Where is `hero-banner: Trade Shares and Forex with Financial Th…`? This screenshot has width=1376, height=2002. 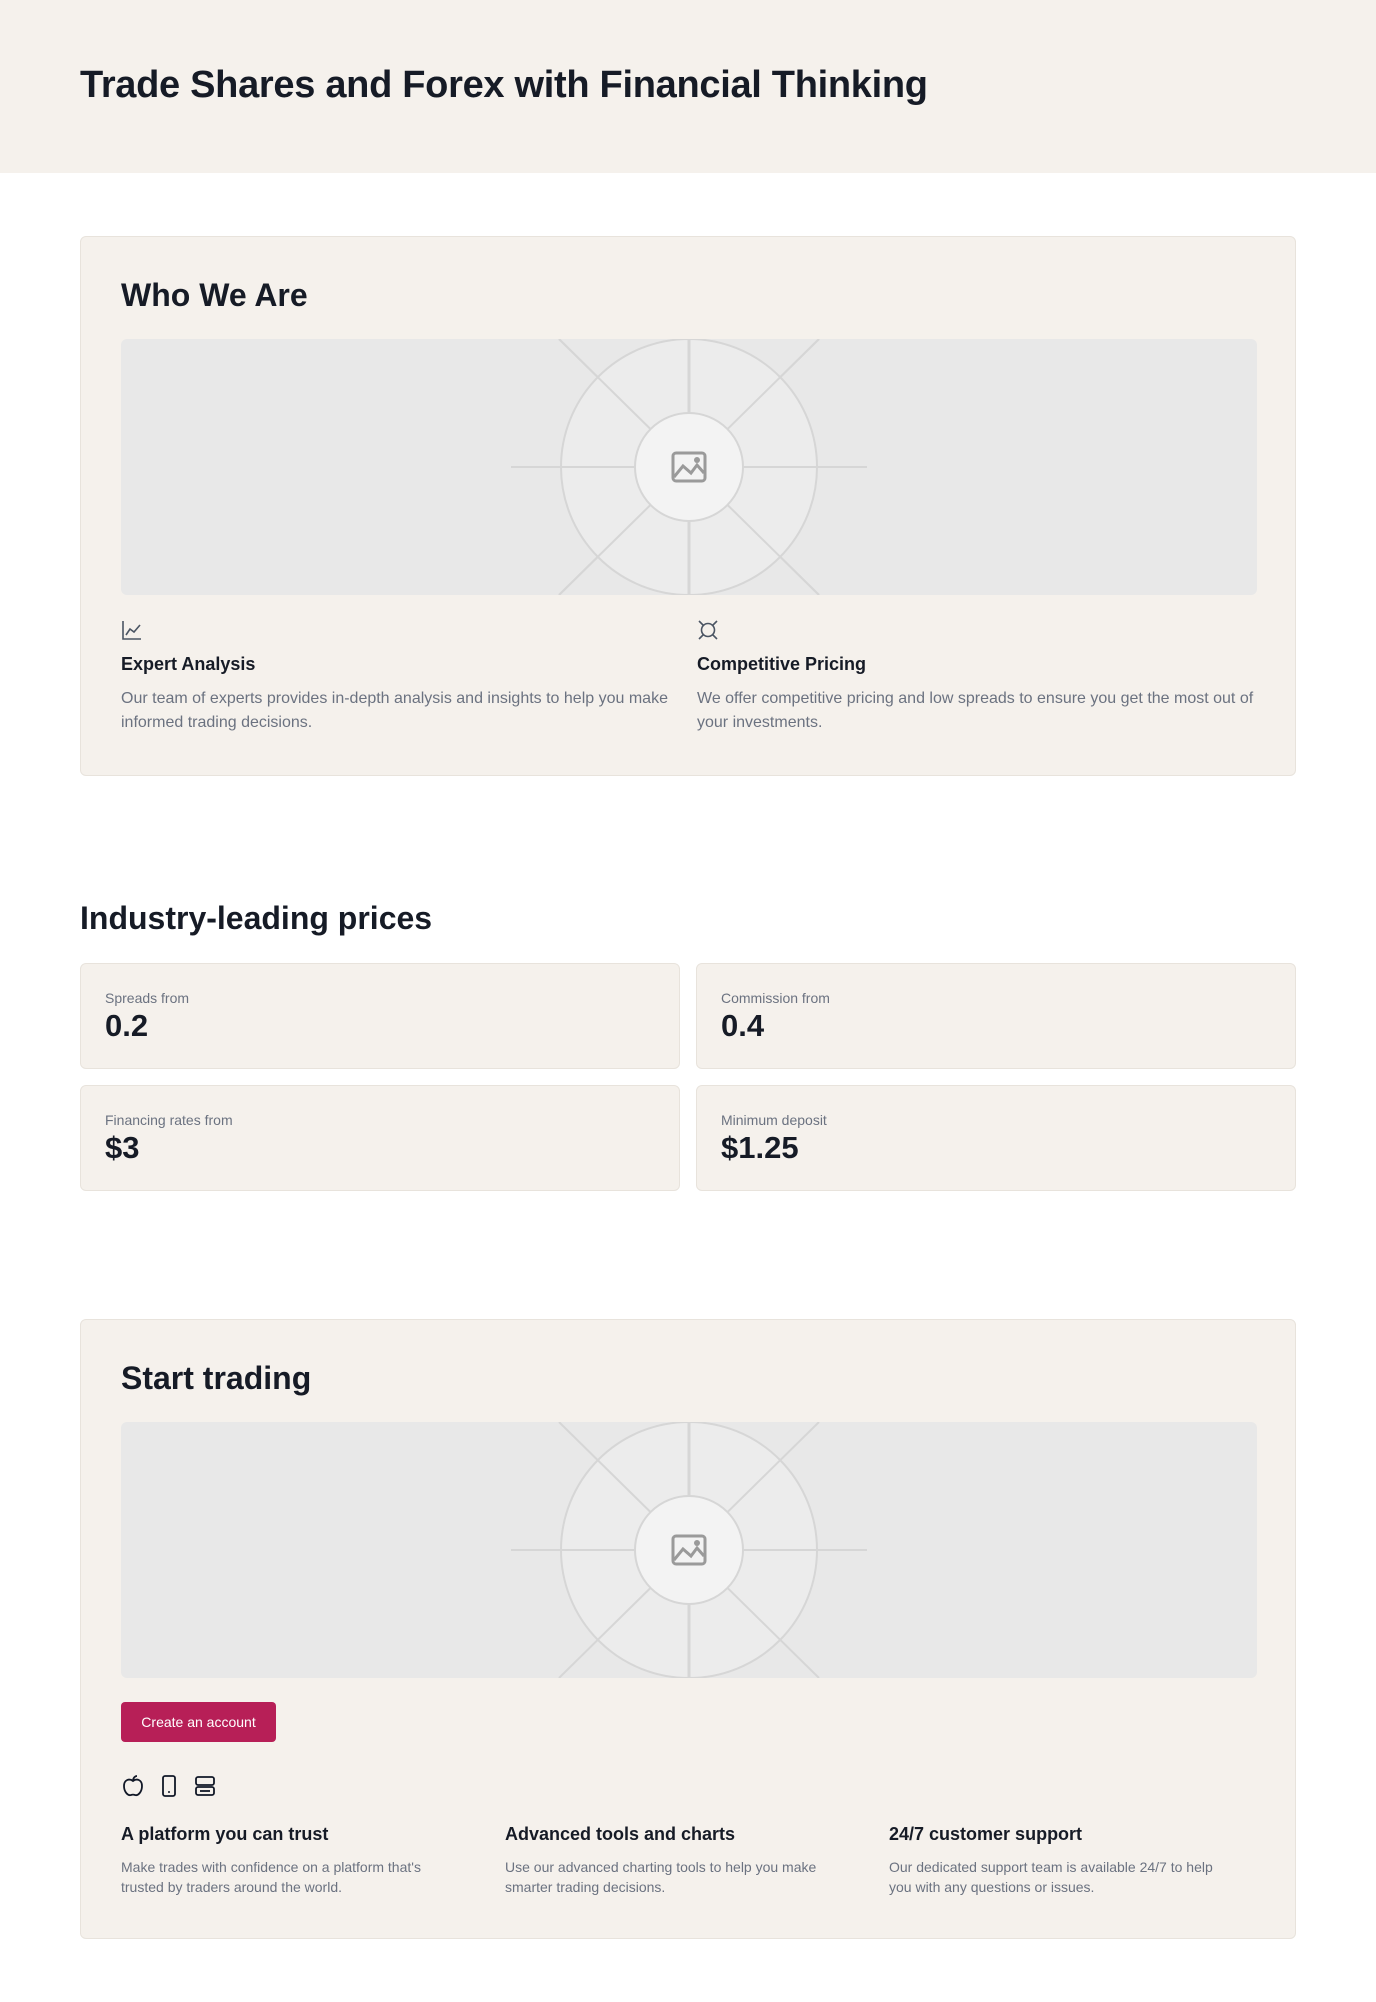 hero-banner: Trade Shares and Forex with Financial Th… is located at coordinates (688, 86).